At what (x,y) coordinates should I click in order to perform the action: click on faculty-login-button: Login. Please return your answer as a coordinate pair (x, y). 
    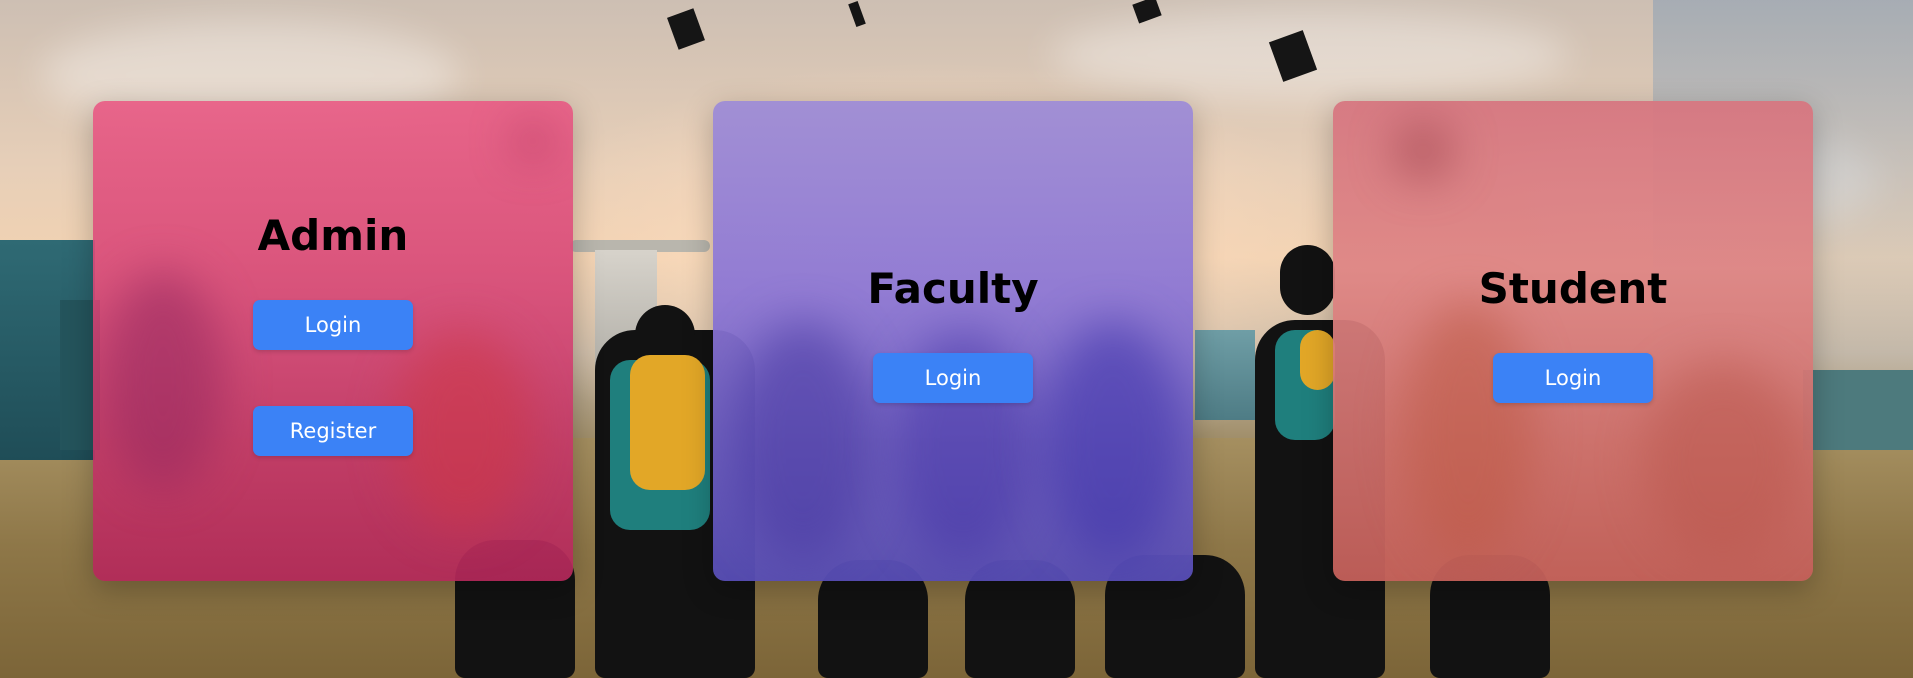
    Looking at the image, I should click on (953, 378).